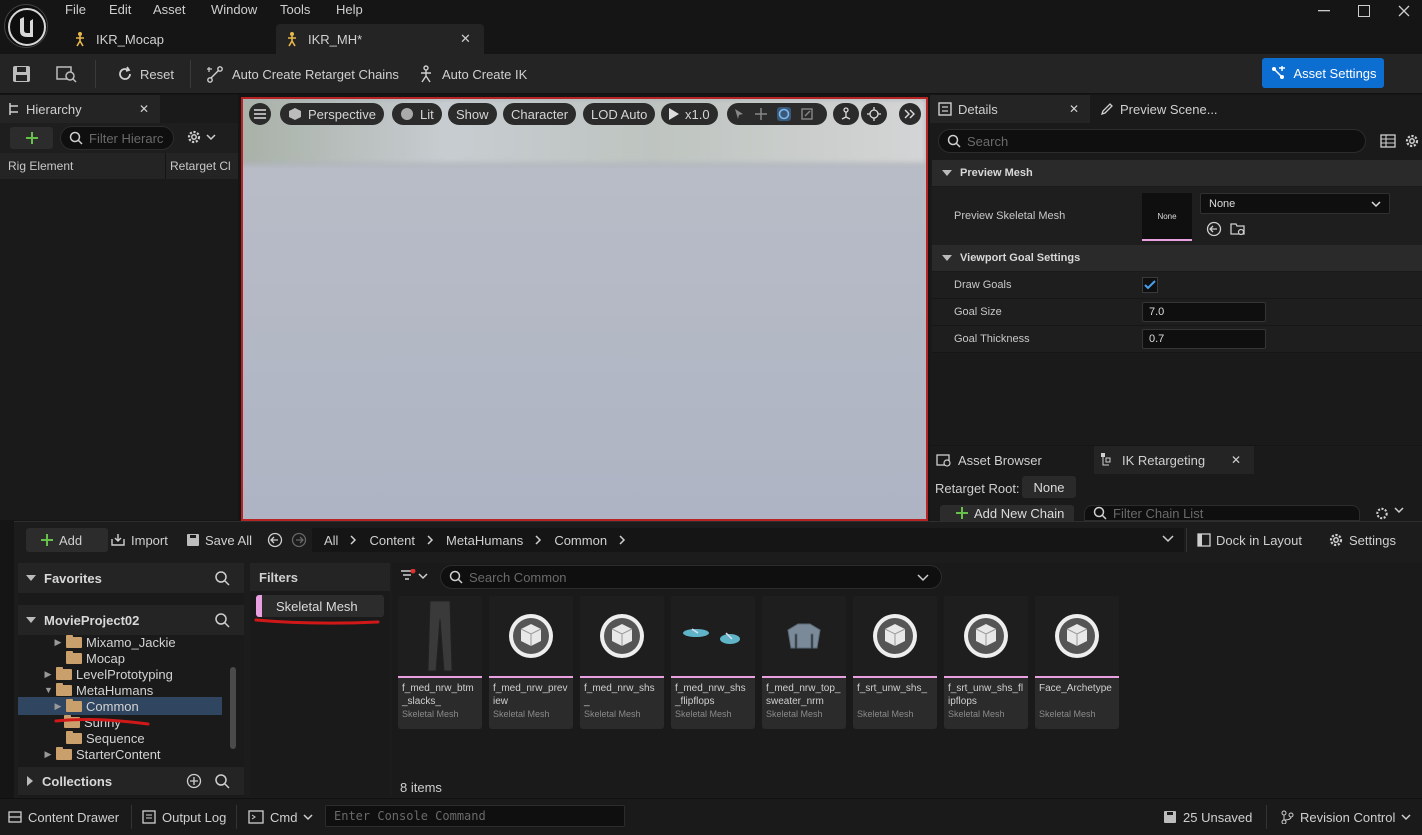 This screenshot has height=835, width=1422. I want to click on add-collection-icon, so click(194, 781).